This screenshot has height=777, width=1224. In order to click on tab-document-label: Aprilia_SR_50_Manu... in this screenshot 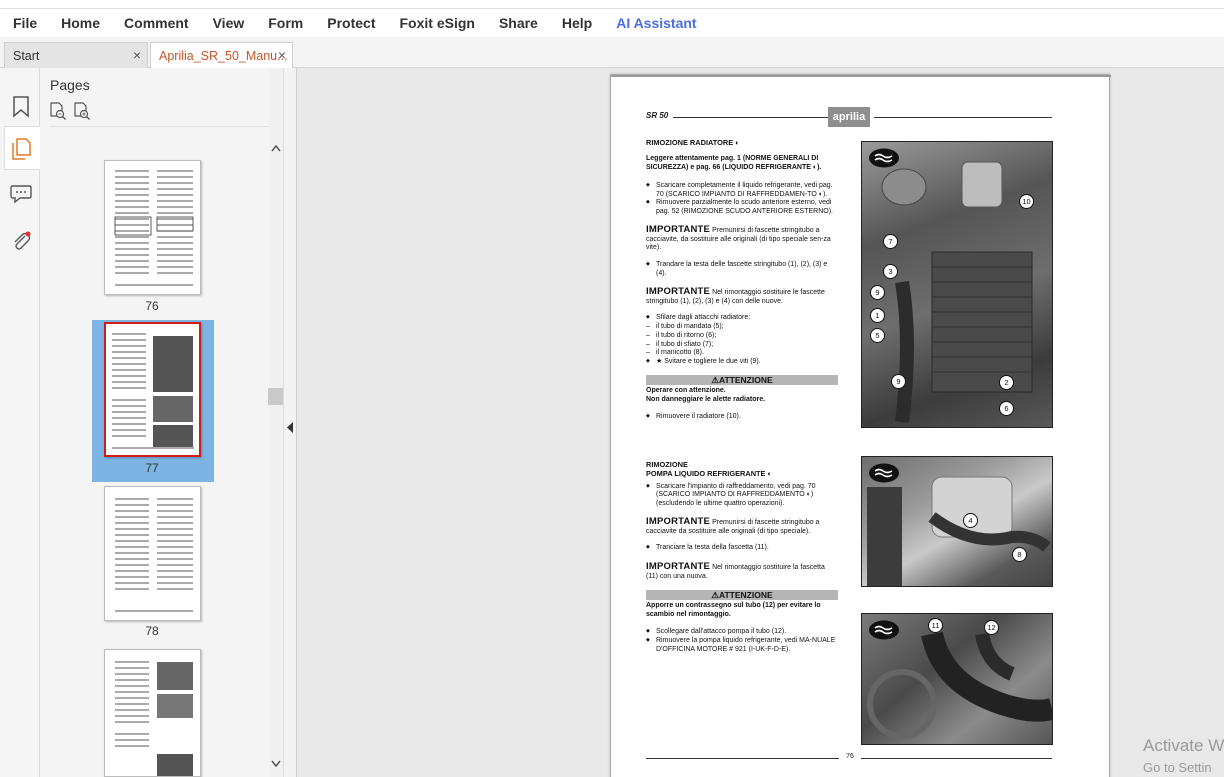, I will do `click(223, 55)`.